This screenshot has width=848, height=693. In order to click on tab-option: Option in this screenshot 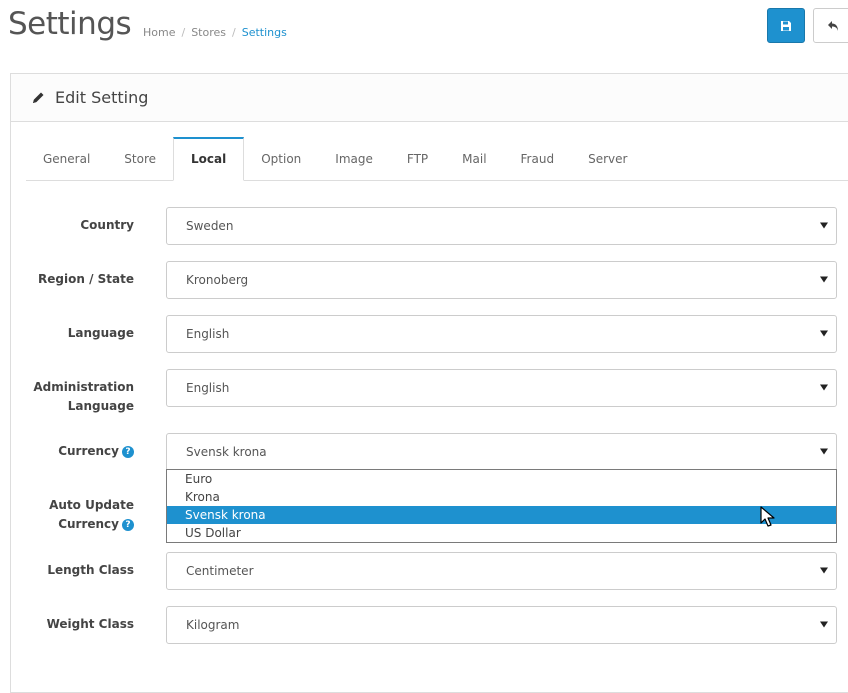, I will do `click(281, 158)`.